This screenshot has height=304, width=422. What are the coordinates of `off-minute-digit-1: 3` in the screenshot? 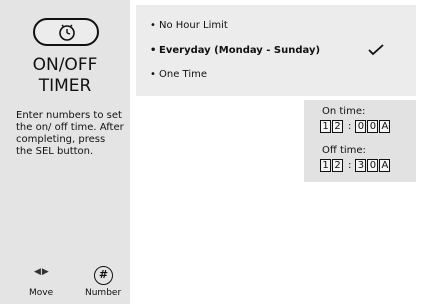 It's located at (361, 165).